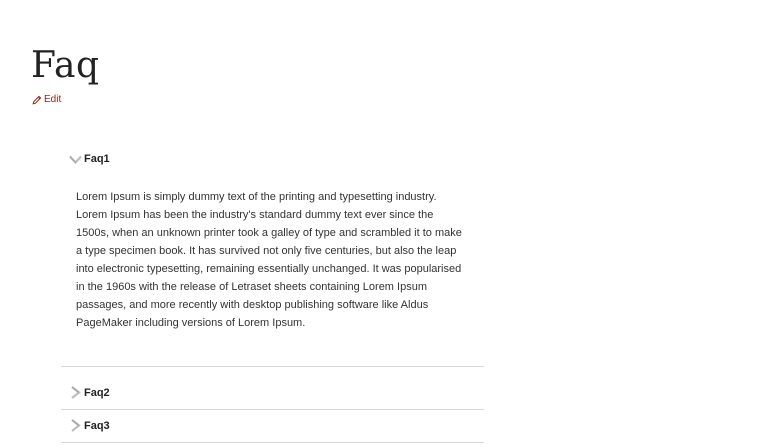 The width and height of the screenshot is (772, 448). Describe the element at coordinates (37, 100) in the screenshot. I see `pencil-icon` at that location.